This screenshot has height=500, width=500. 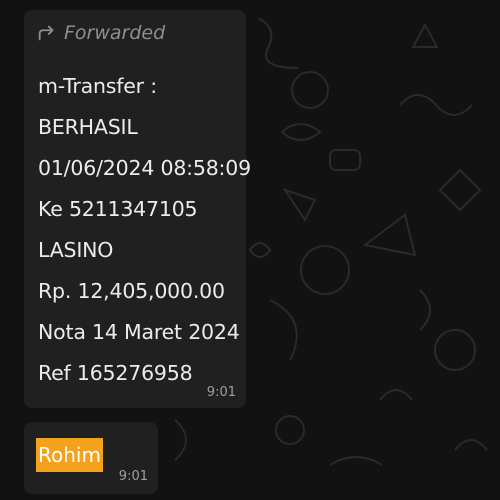 What do you see at coordinates (47, 33) in the screenshot?
I see `forward-icon` at bounding box center [47, 33].